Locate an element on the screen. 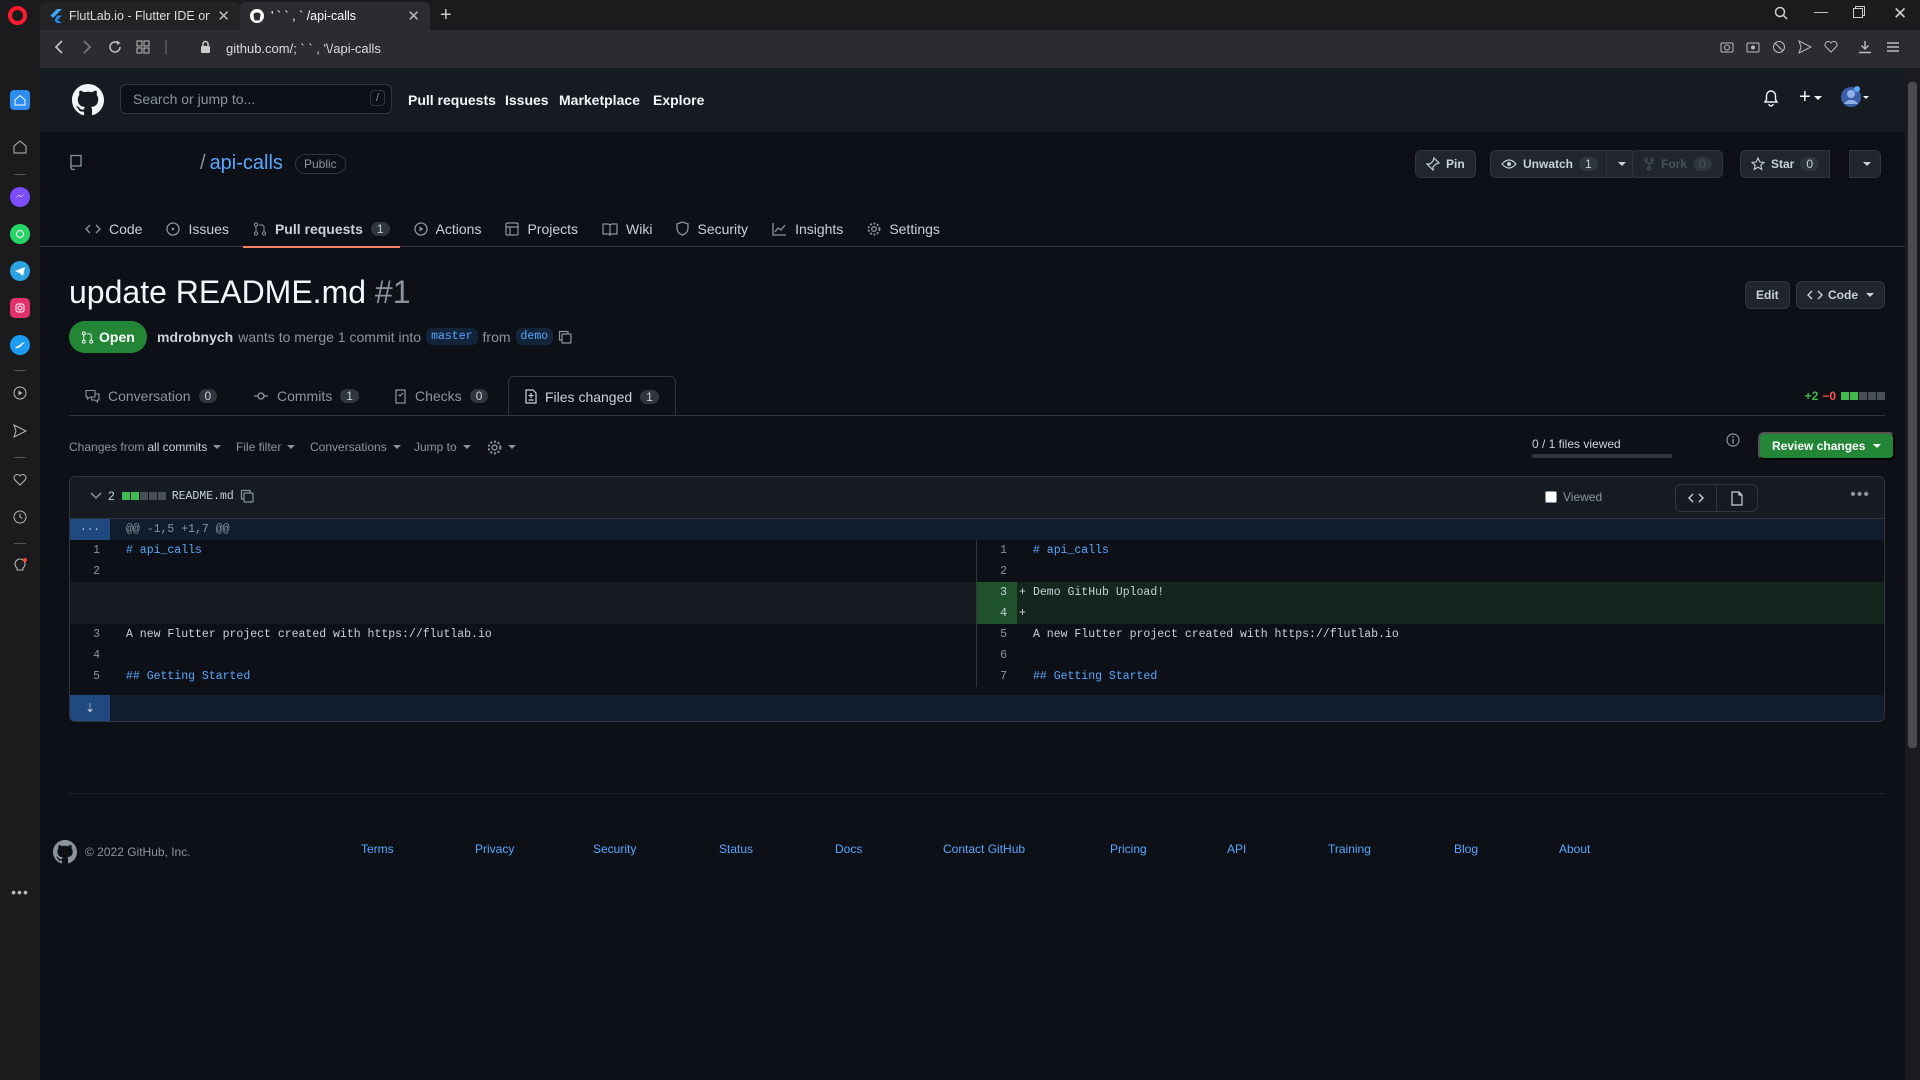  avatar is located at coordinates (1855, 97).